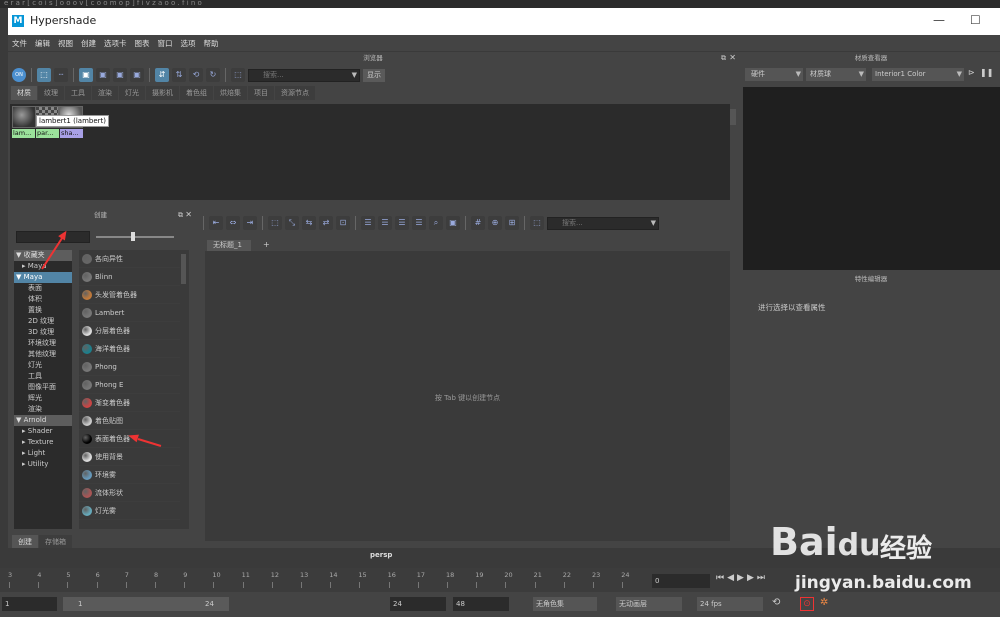 The image size is (1000, 617). I want to click on tree-item: 环境纹理, so click(43, 343).